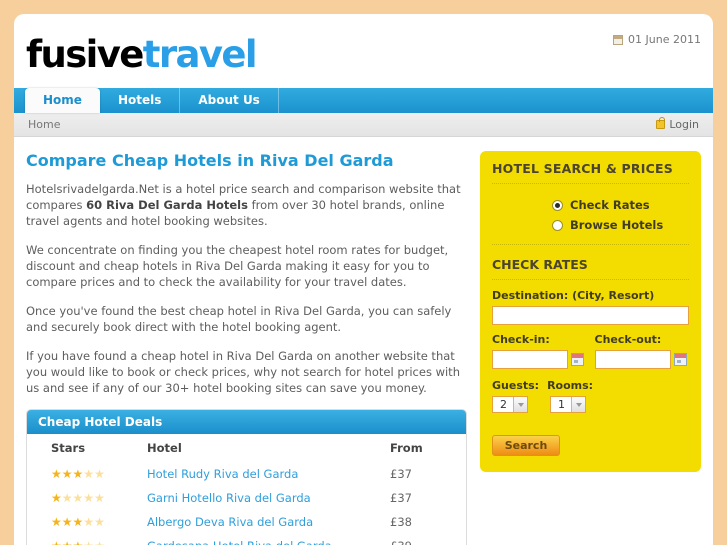  Describe the element at coordinates (570, 385) in the screenshot. I see `rooms-label: Rooms:` at that location.